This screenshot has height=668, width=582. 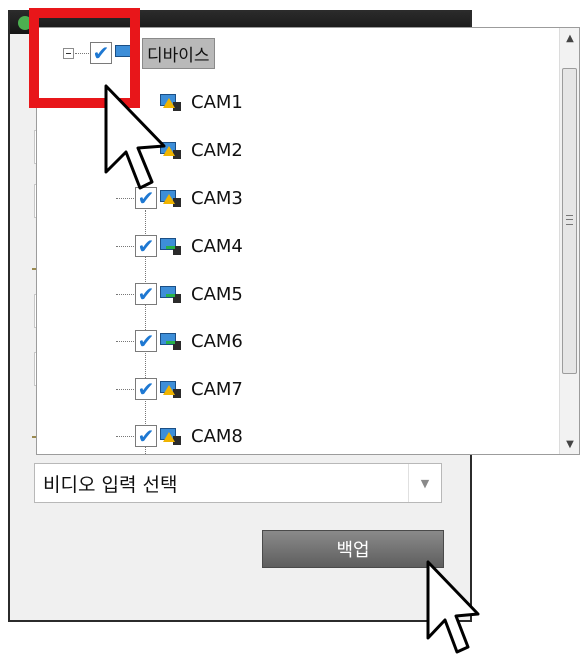 I want to click on tree-item-cam5: ✔ CAM5, so click(x=179, y=294).